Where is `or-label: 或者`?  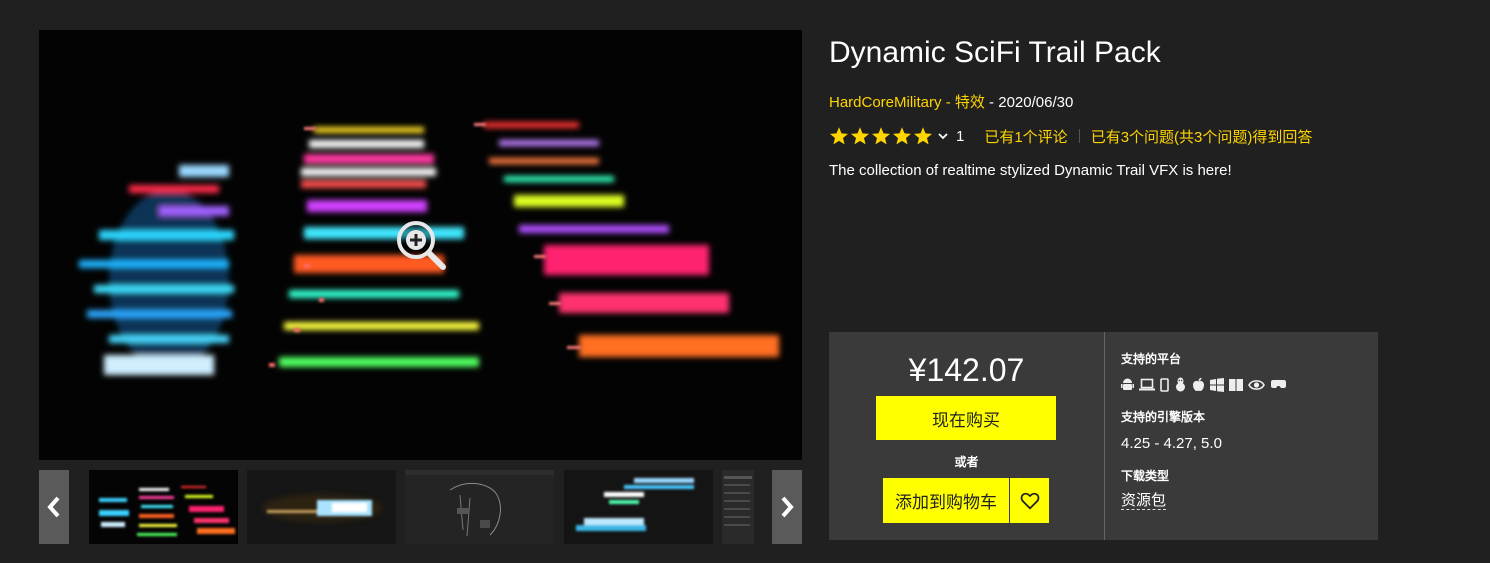 or-label: 或者 is located at coordinates (966, 462).